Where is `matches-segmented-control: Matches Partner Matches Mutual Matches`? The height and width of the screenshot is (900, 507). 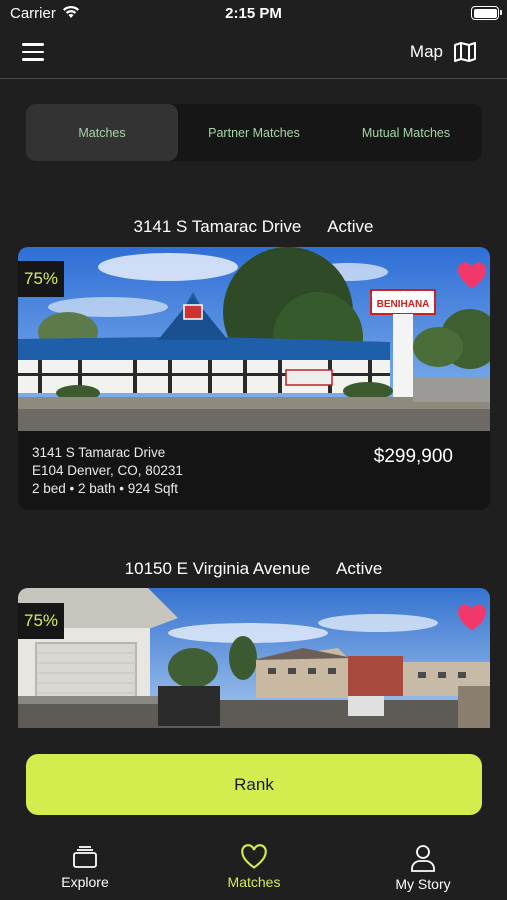
matches-segmented-control: Matches Partner Matches Mutual Matches is located at coordinates (254, 132).